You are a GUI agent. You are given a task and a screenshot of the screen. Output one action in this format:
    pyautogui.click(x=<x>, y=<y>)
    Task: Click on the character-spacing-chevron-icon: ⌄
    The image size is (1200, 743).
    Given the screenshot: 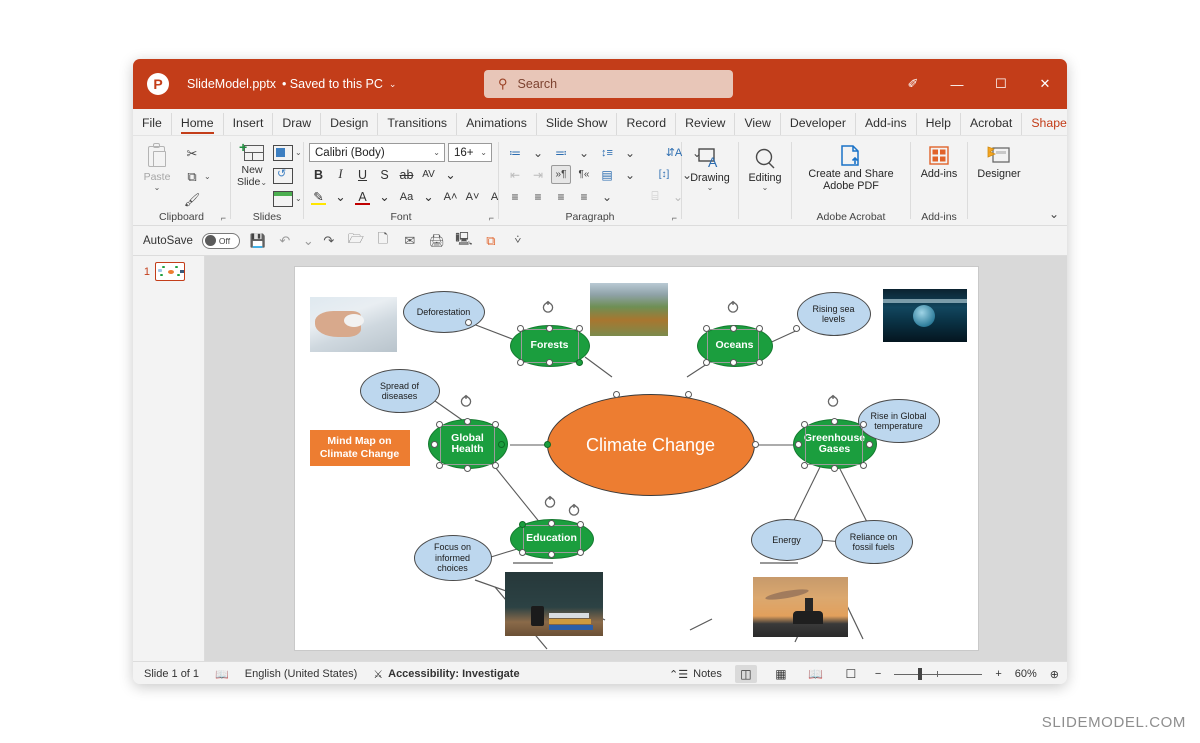 What is the action you would take?
    pyautogui.click(x=450, y=174)
    